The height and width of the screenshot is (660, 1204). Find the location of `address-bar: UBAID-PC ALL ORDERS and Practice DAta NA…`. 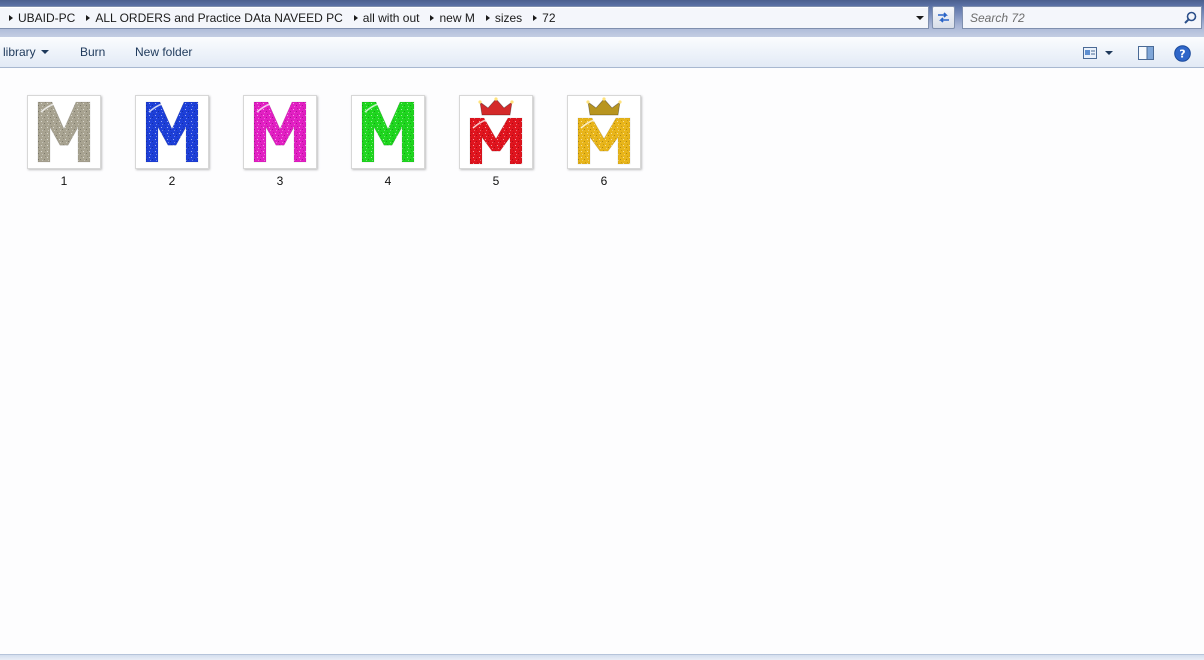

address-bar: UBAID-PC ALL ORDERS and Practice DAta NA… is located at coordinates (464, 17).